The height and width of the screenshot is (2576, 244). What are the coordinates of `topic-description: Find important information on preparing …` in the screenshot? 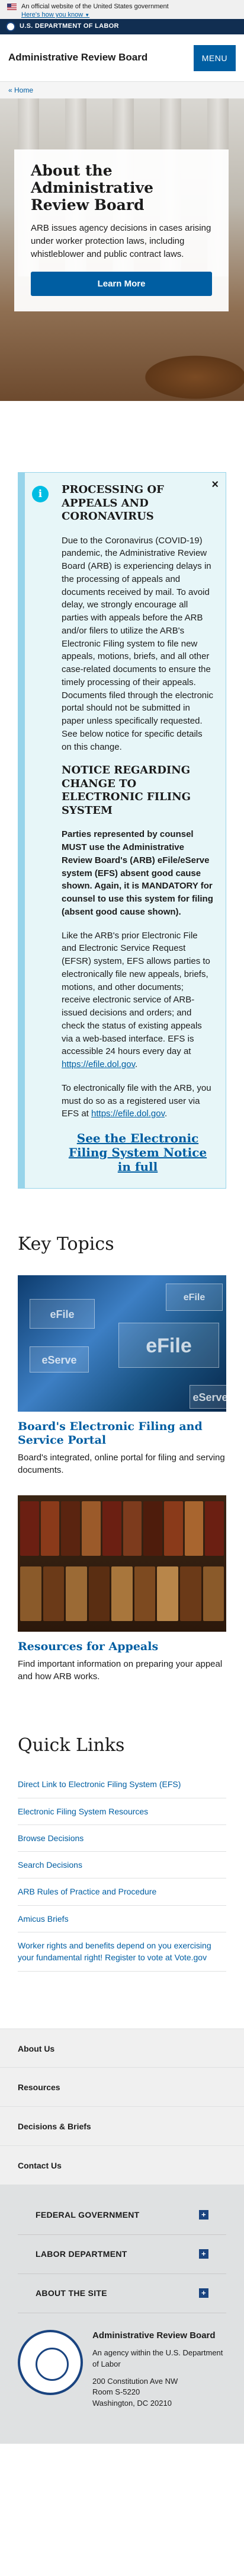 It's located at (120, 1670).